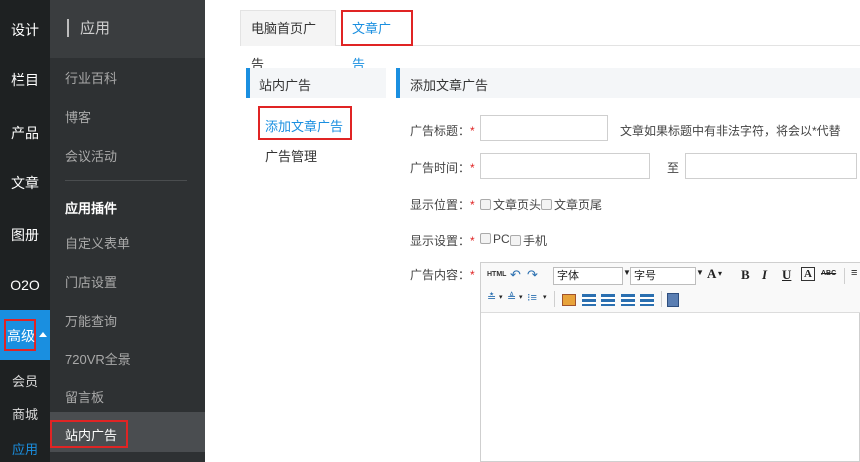 Image resolution: width=860 pixels, height=462 pixels. I want to click on rail-item-advanced: 高级, so click(25, 335).